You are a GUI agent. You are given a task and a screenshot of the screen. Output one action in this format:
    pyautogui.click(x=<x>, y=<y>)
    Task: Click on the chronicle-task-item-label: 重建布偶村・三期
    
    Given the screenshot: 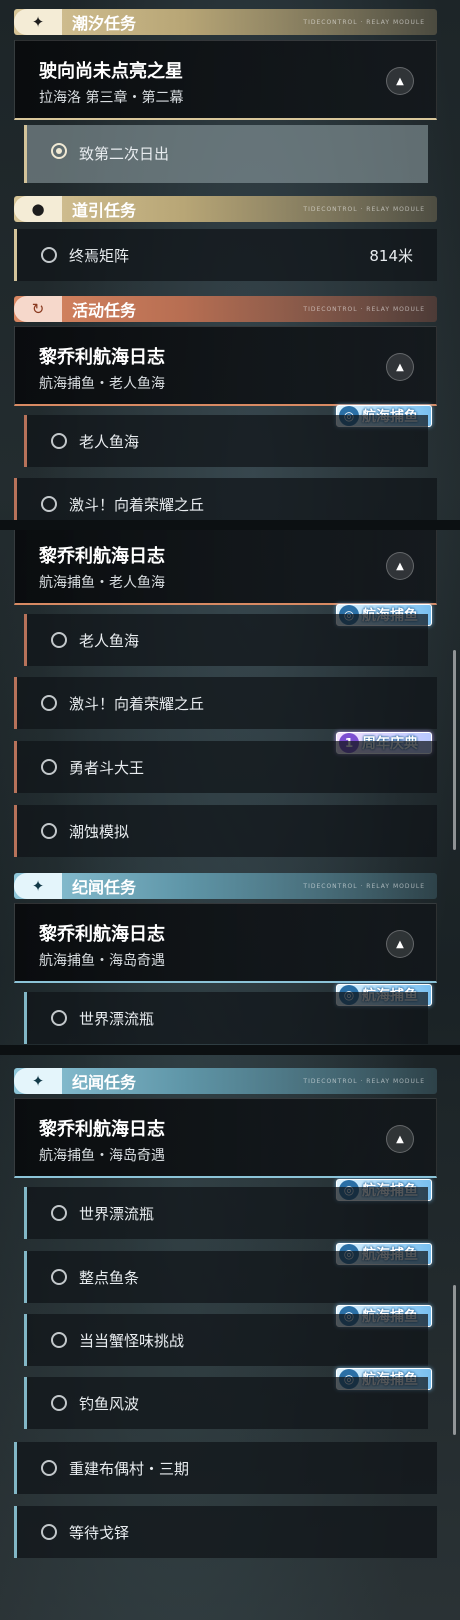 What is the action you would take?
    pyautogui.click(x=129, y=1469)
    